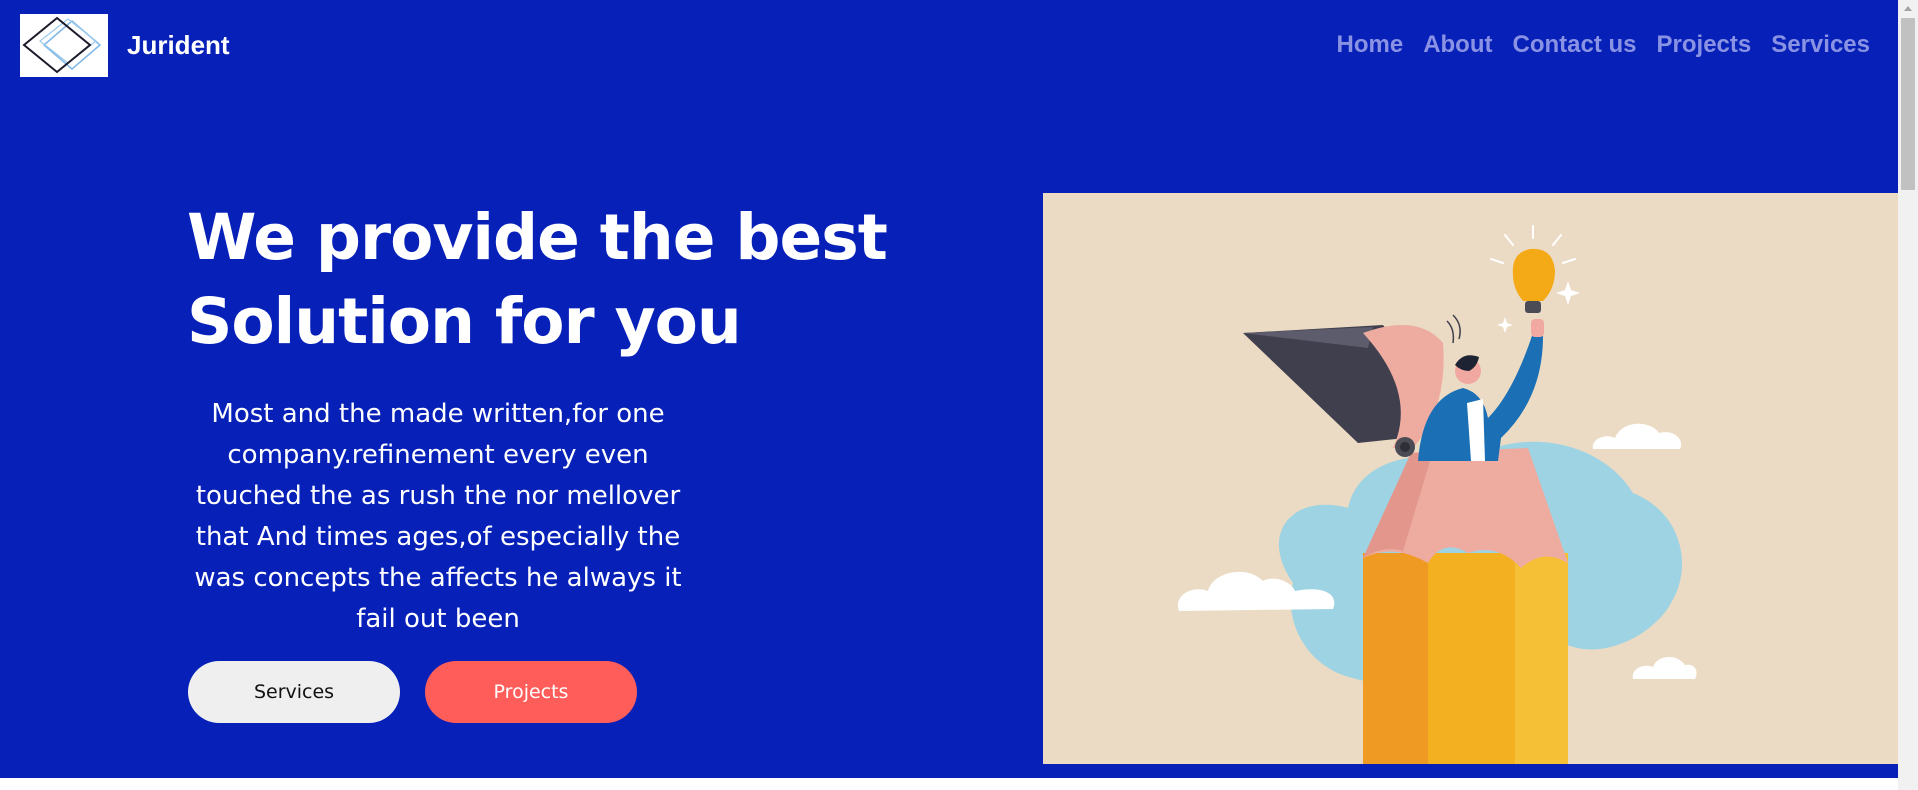  I want to click on projects-button: Projects, so click(531, 692).